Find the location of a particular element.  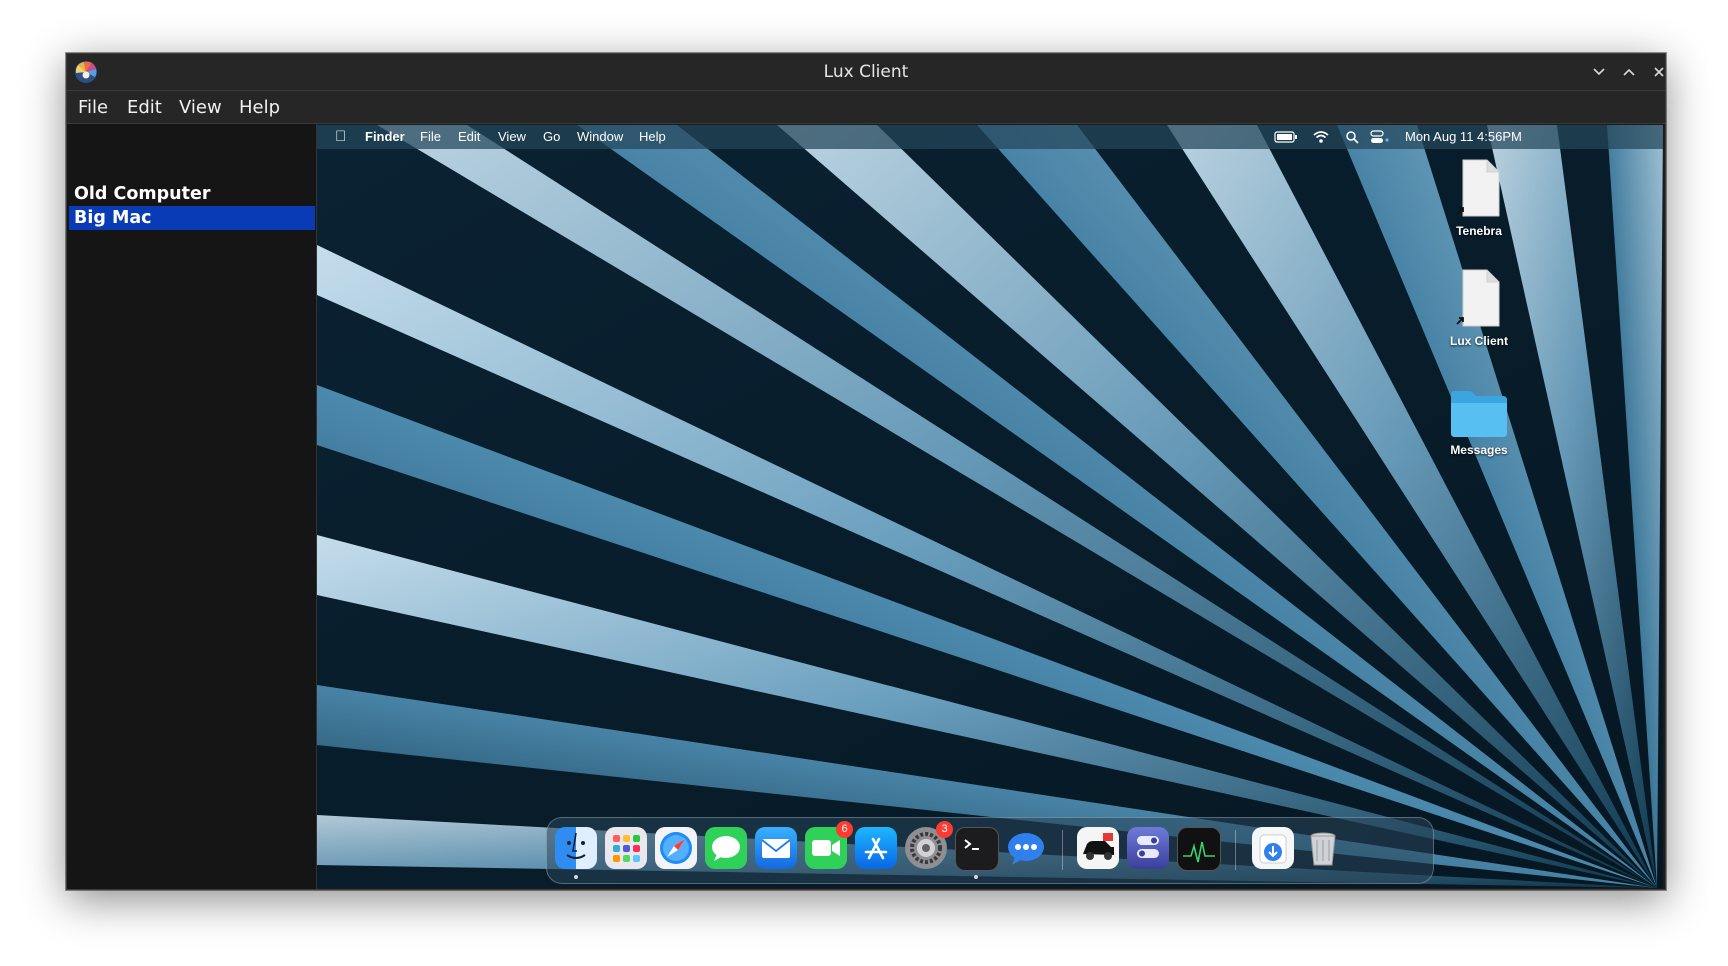

mac-menu-window: Window is located at coordinates (600, 137).